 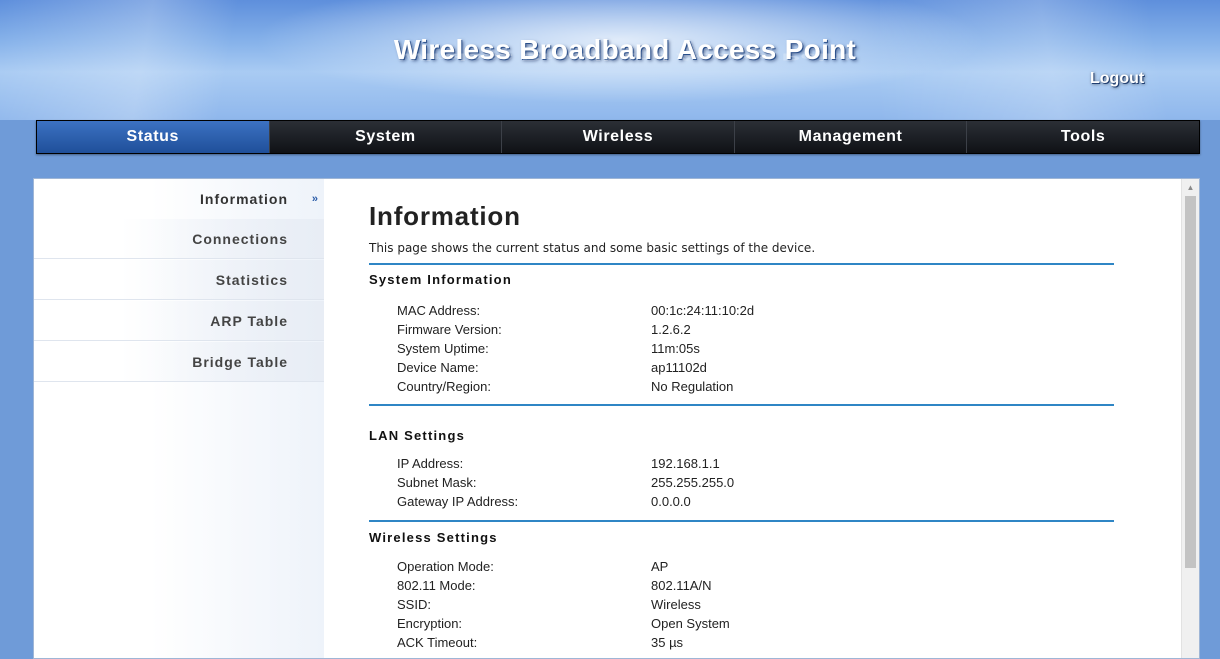 I want to click on row-label: Device Name:, so click(x=438, y=367).